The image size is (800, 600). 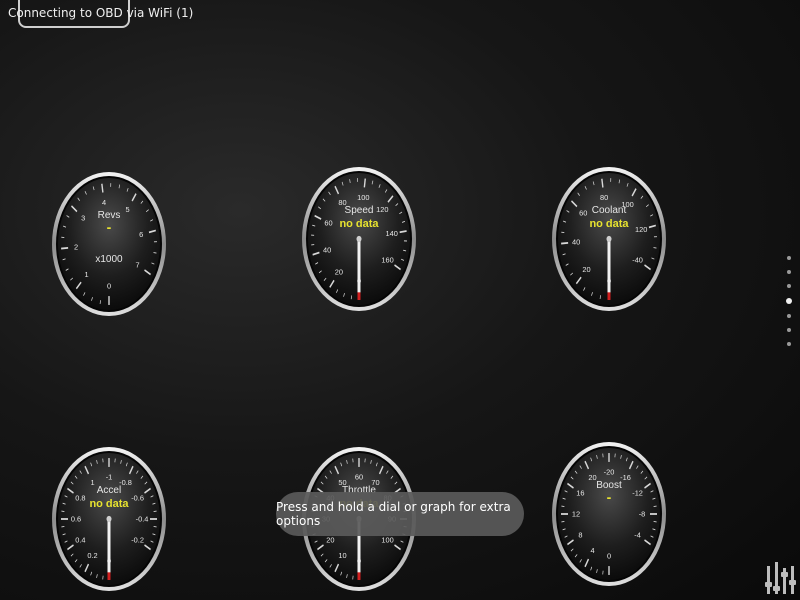 I want to click on revs-tick-label: 6, so click(x=141, y=234).